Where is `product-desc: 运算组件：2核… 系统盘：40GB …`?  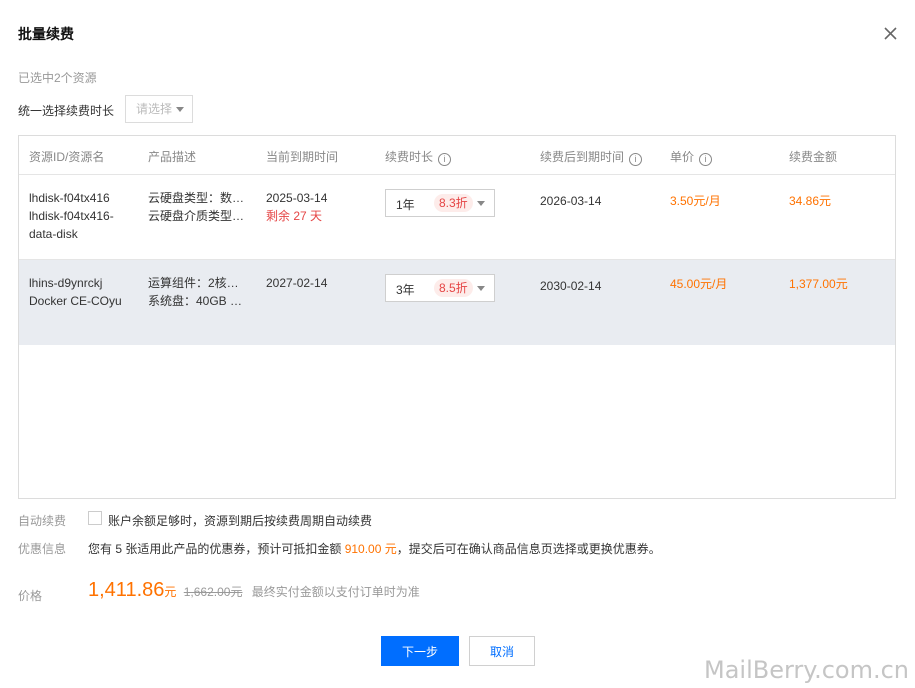
product-desc: 运算组件：2核… 系统盘：40GB … is located at coordinates (195, 292).